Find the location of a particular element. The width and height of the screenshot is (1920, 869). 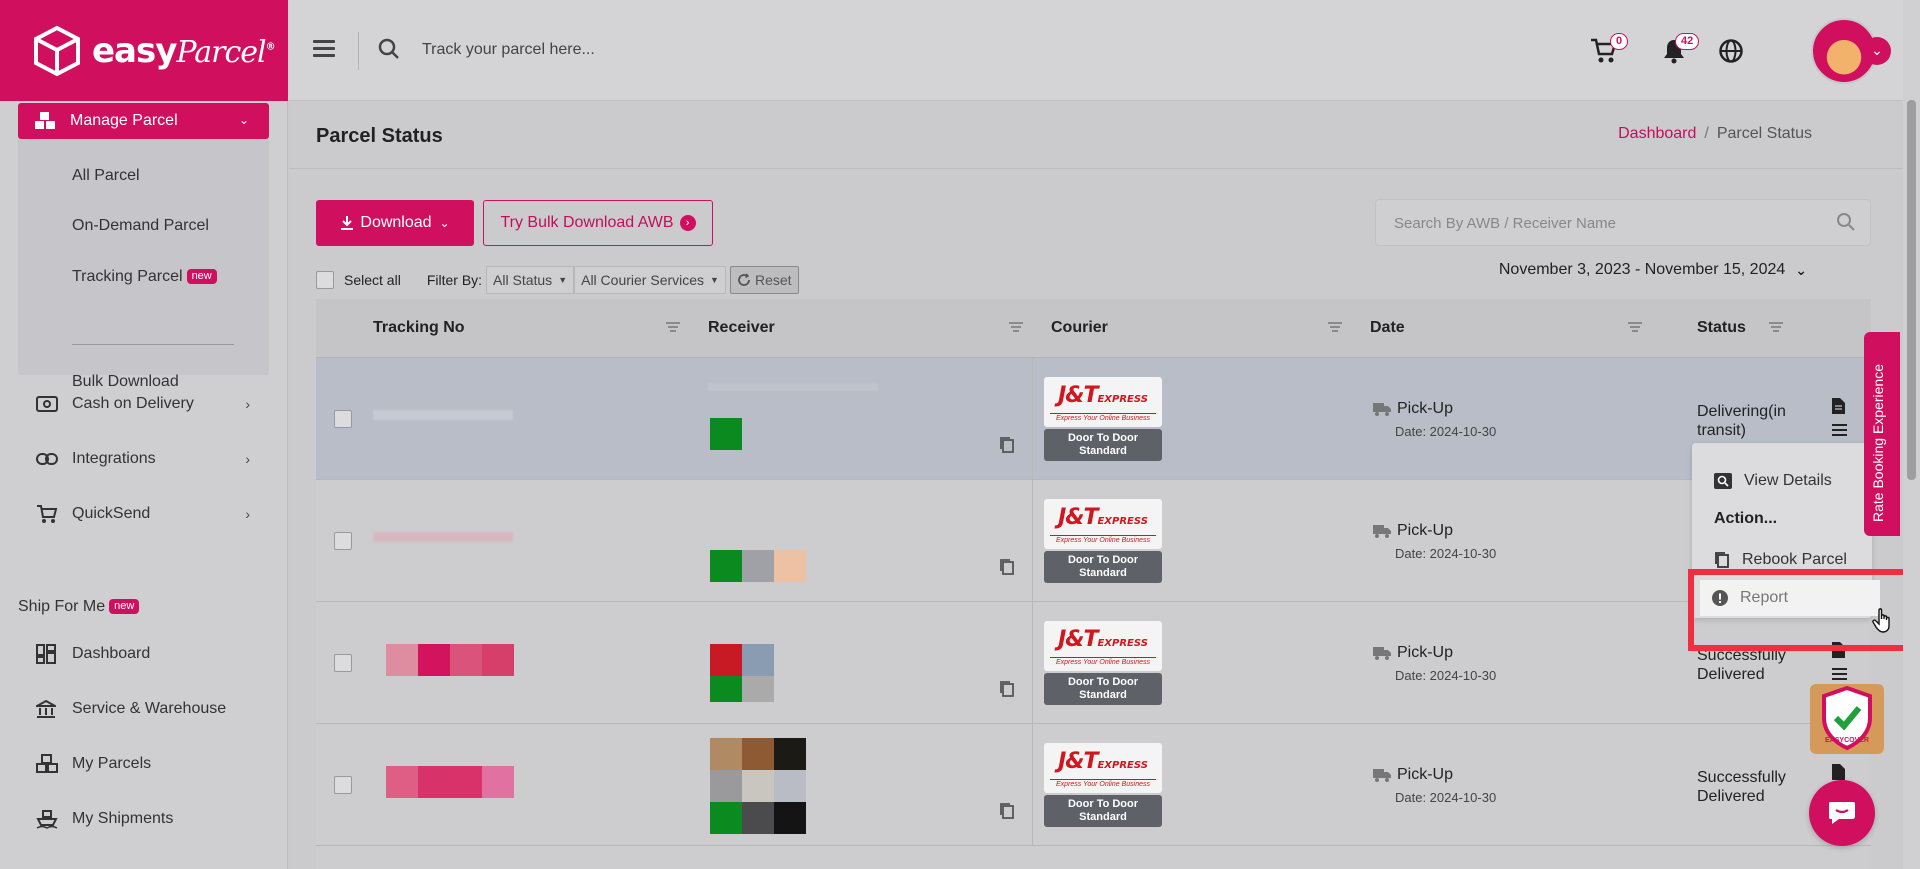

refresh-icon is located at coordinates (744, 279).